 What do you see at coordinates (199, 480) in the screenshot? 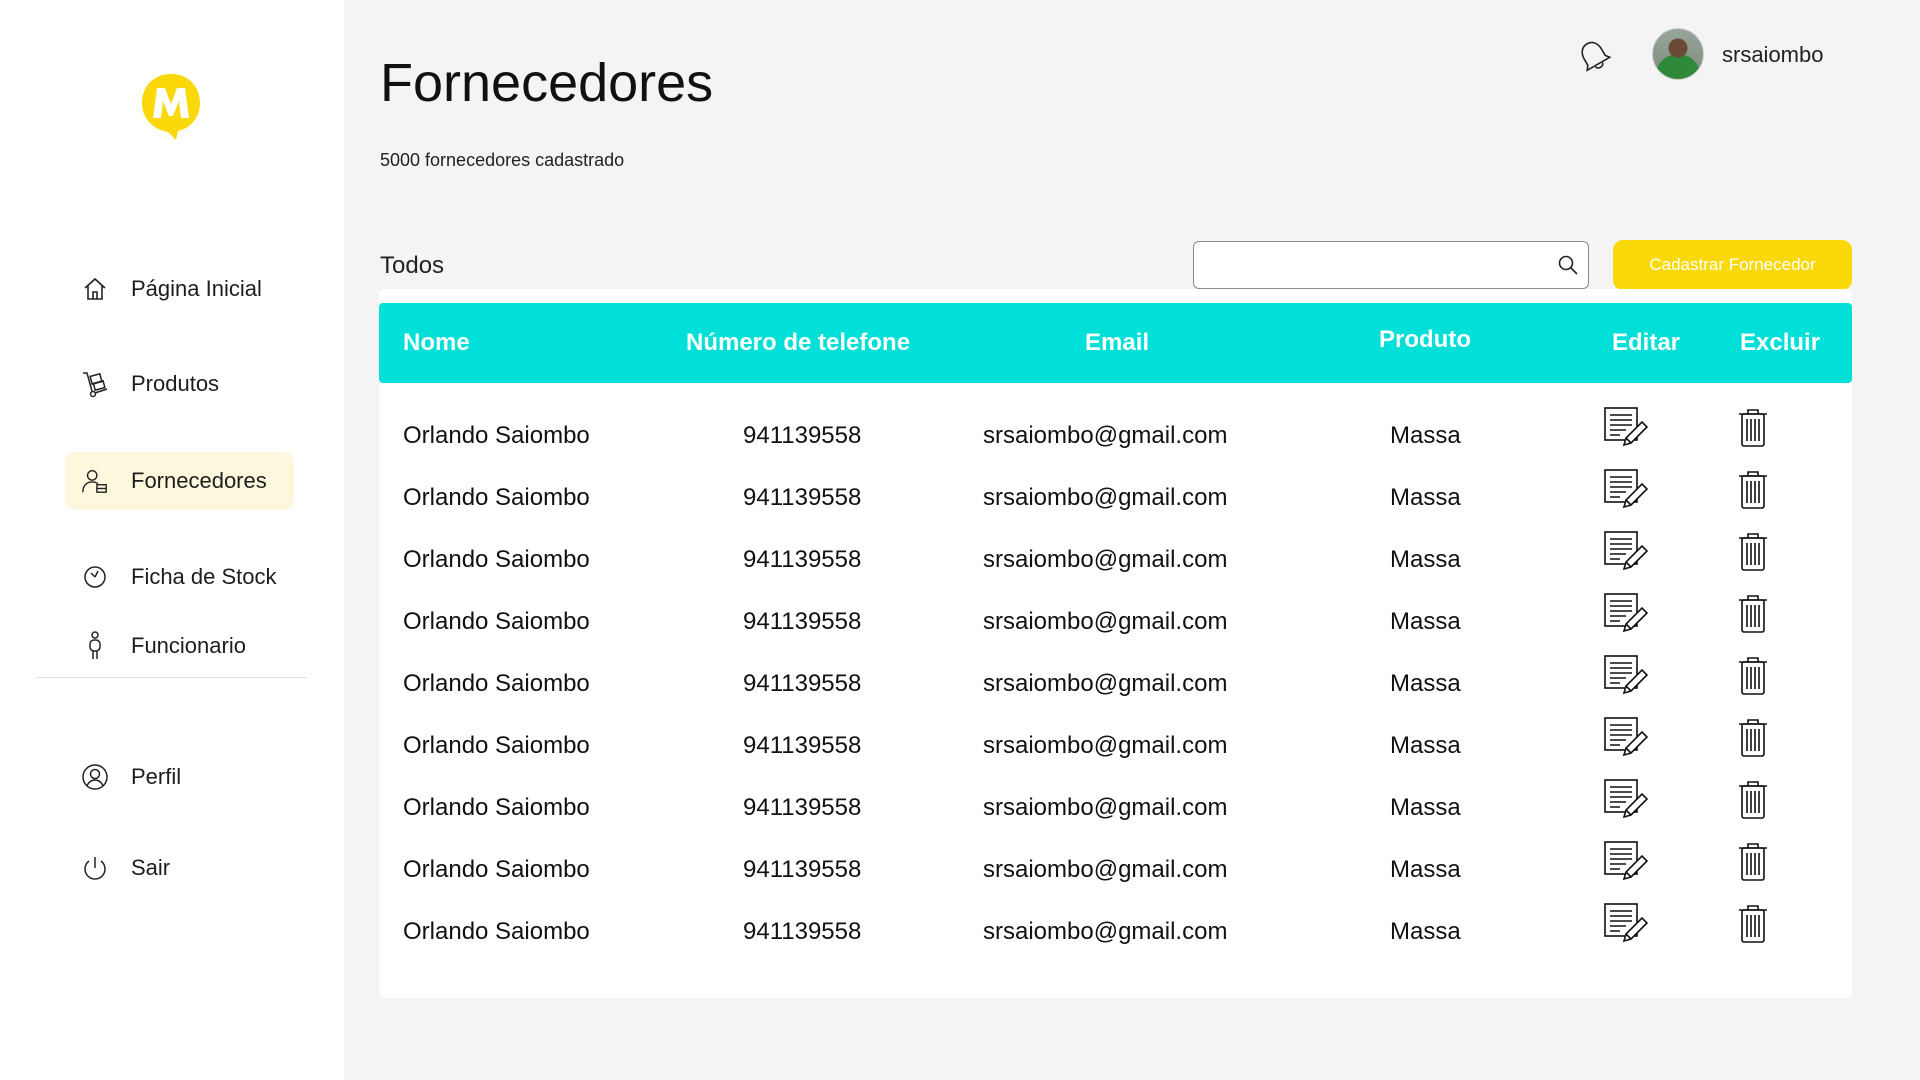
I see `sidebar-item-label: Fornecedores` at bounding box center [199, 480].